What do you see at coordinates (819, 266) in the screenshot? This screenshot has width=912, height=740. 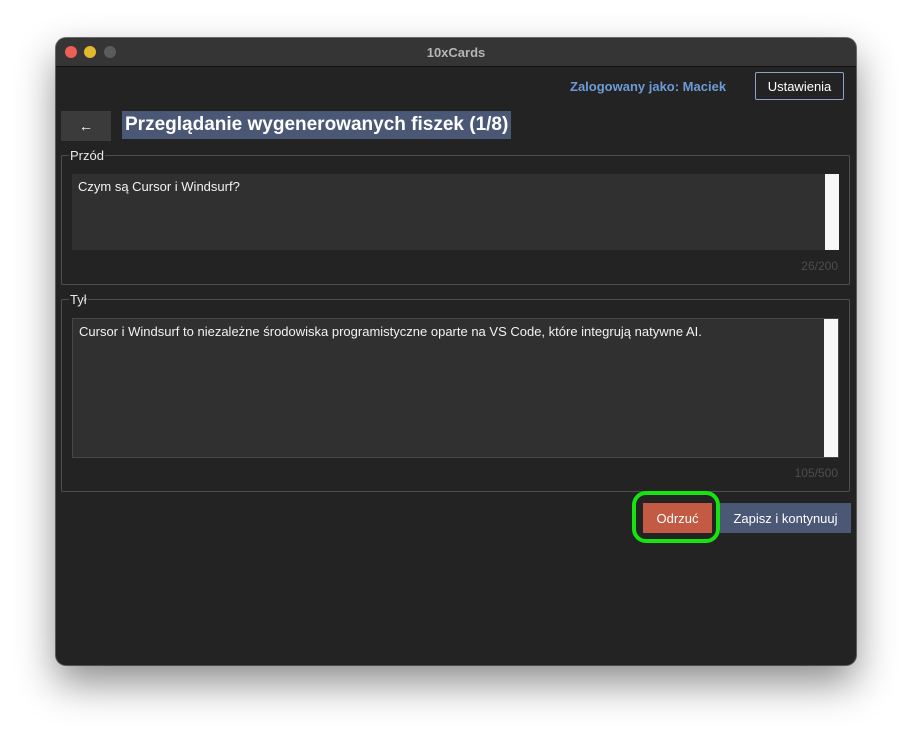 I see `front-char-counter: 26/200` at bounding box center [819, 266].